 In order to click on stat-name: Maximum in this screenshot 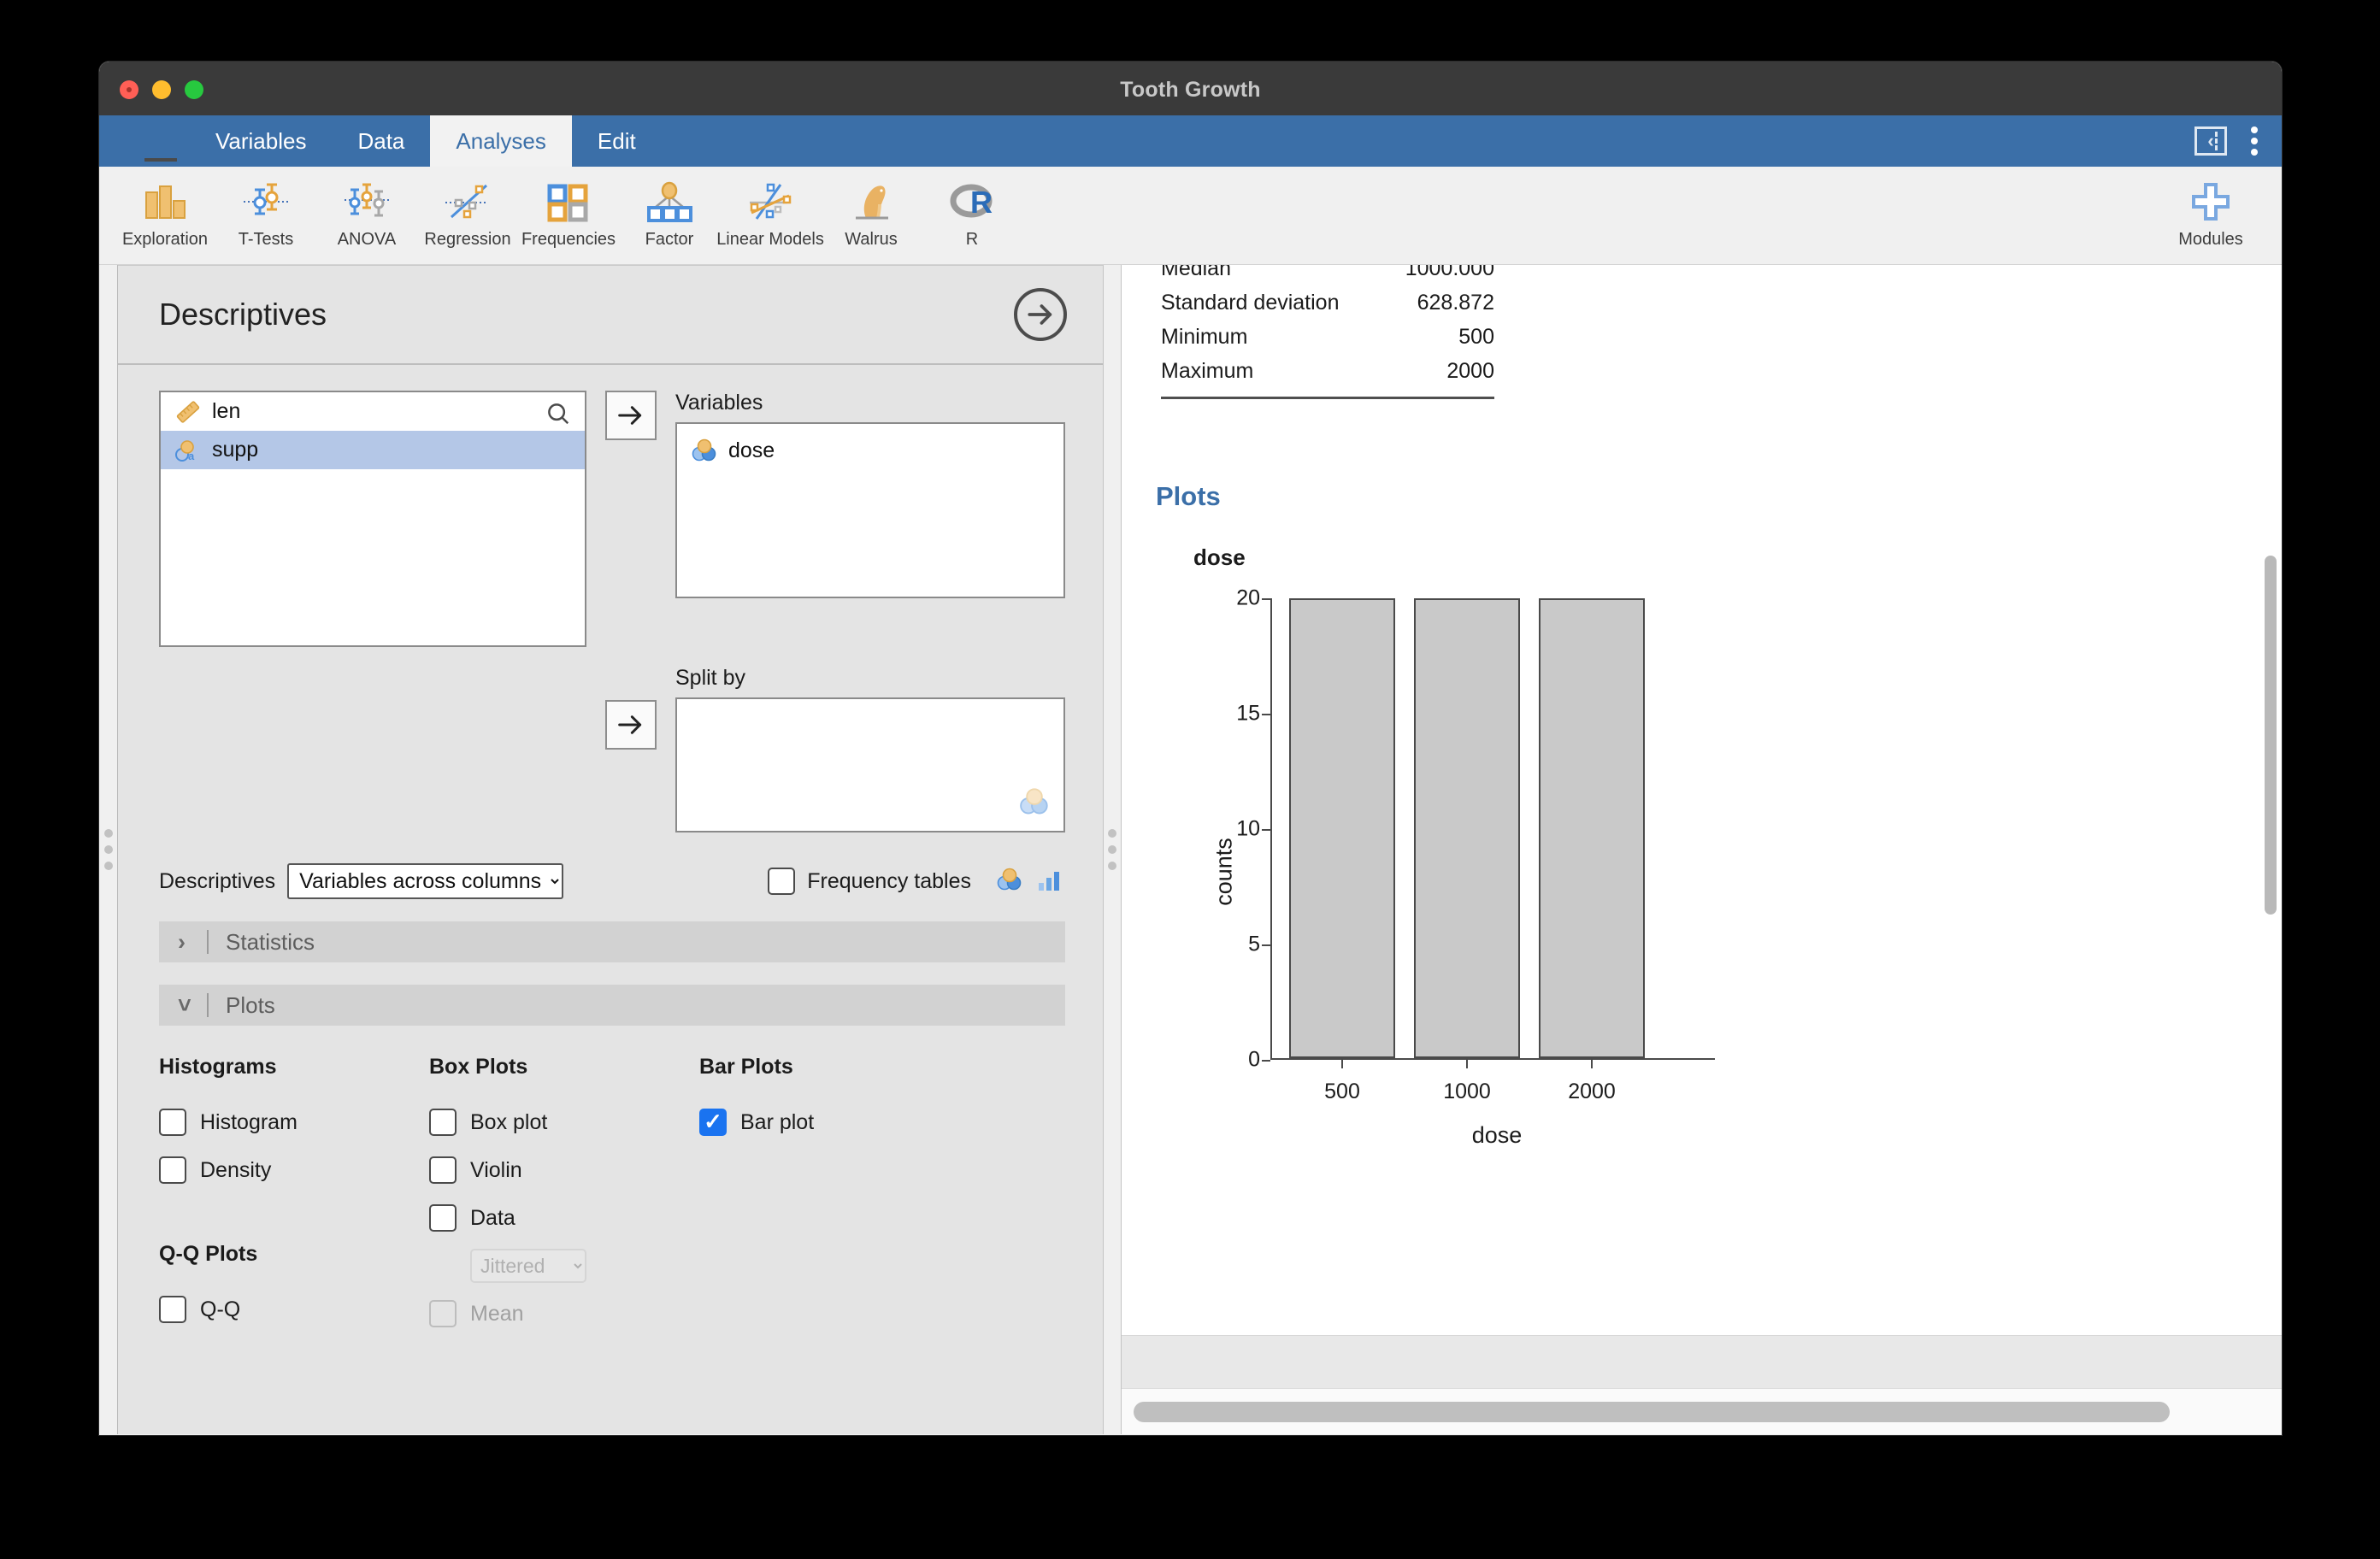, I will do `click(1207, 371)`.